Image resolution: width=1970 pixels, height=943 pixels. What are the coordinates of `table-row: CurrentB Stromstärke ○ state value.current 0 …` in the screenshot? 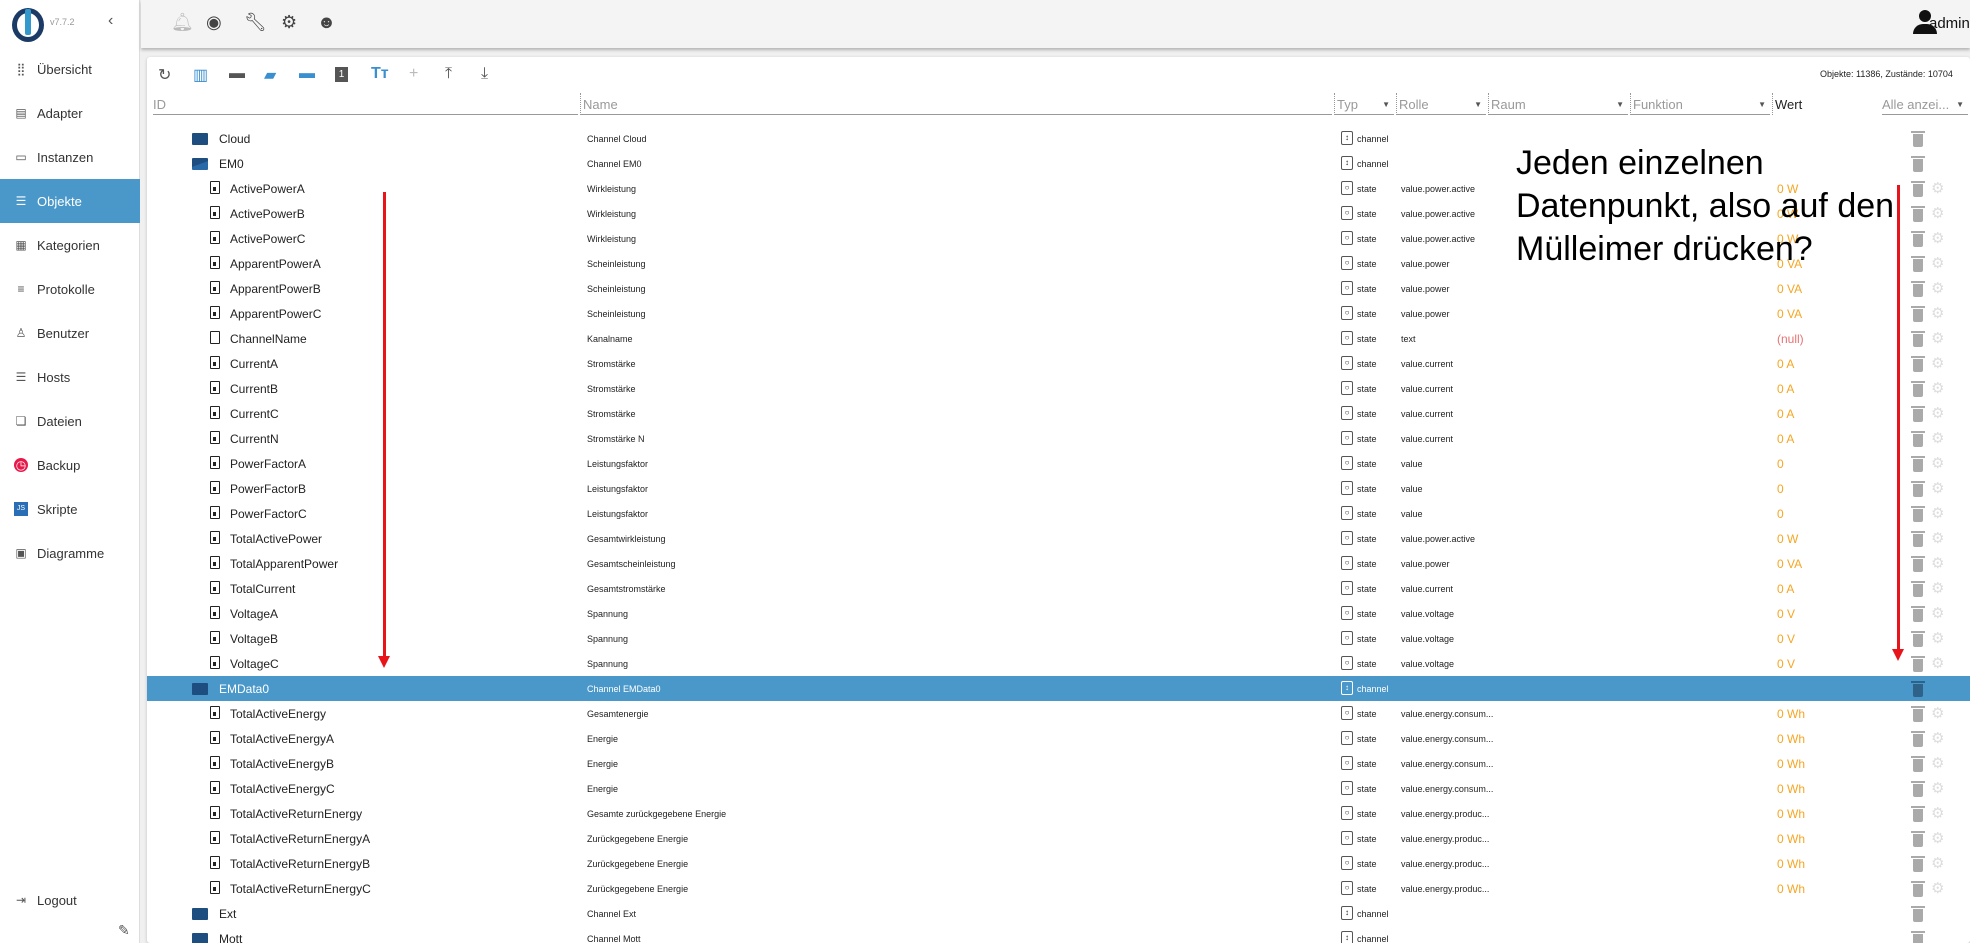 It's located at (1058, 388).